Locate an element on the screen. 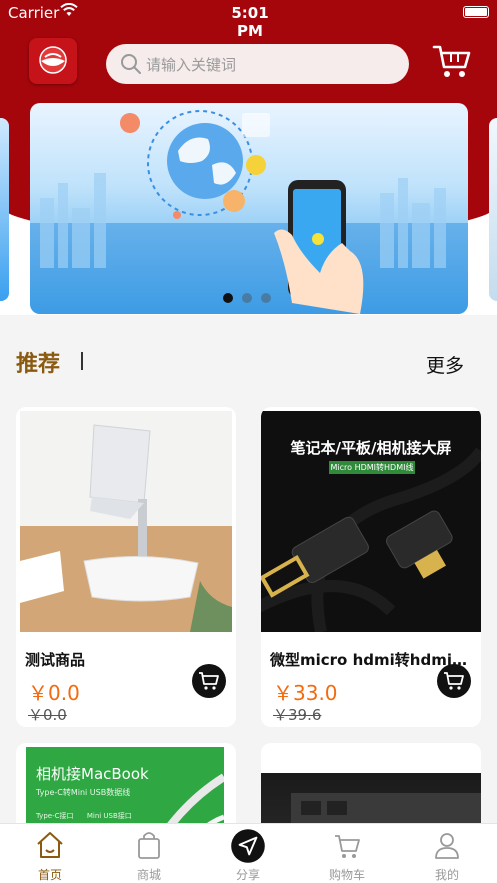  search-icon is located at coordinates (131, 64).